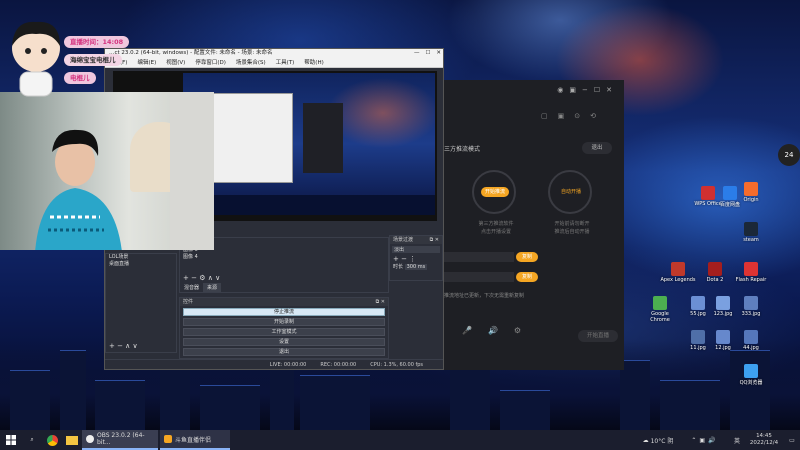  What do you see at coordinates (90, 439) in the screenshot?
I see `obs-icon` at bounding box center [90, 439].